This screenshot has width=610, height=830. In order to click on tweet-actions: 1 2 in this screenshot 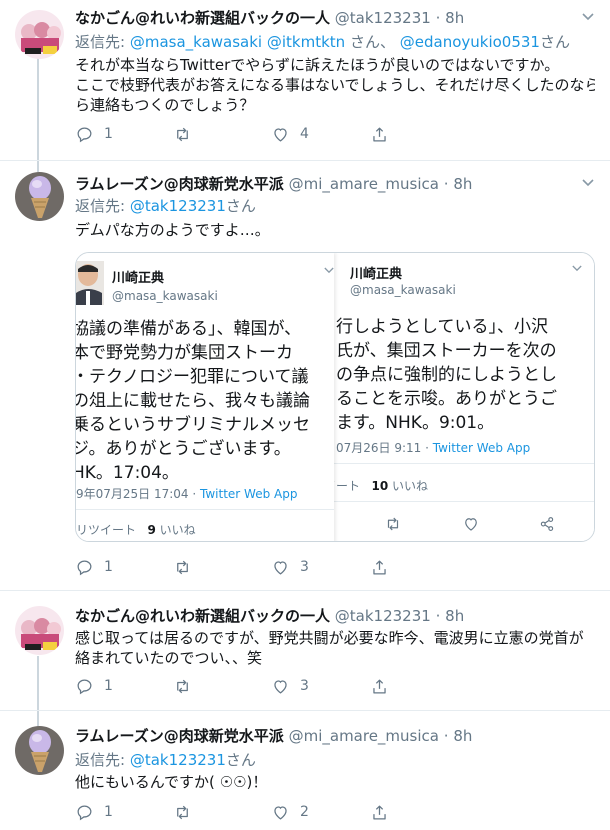, I will do `click(255, 812)`.